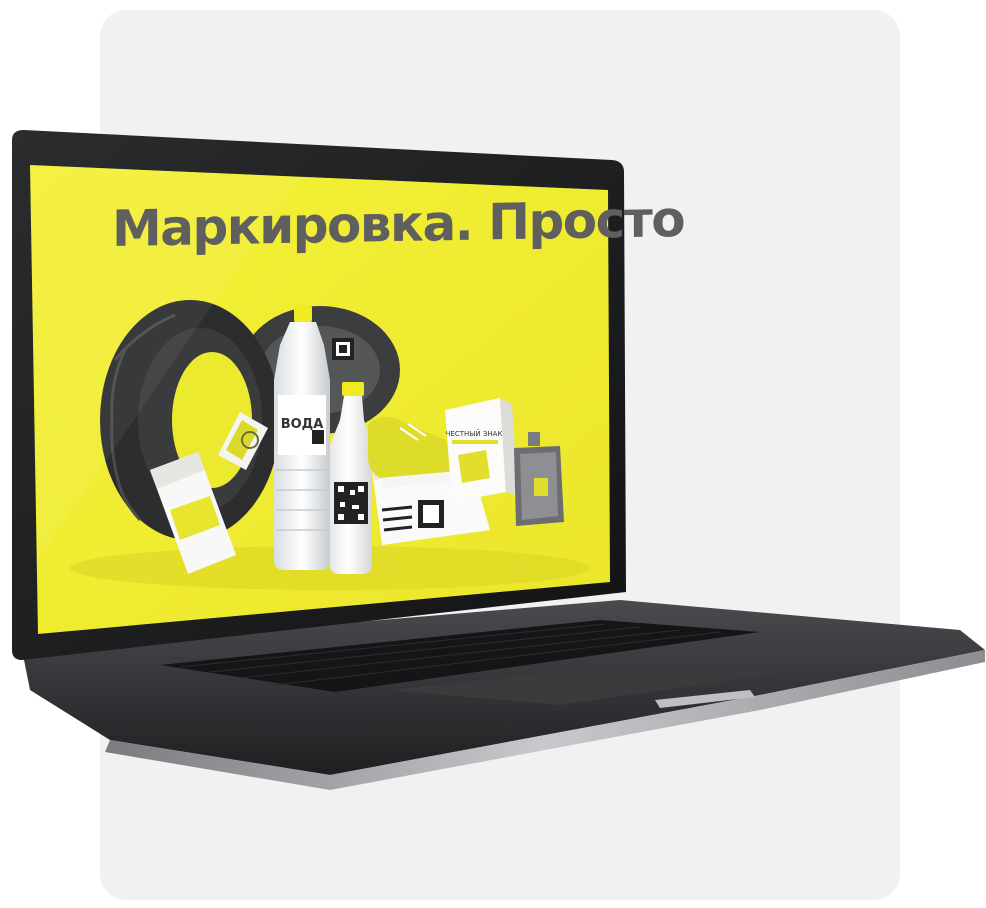  What do you see at coordinates (302, 437) in the screenshot?
I see `water-bottle-icon: ВОДА` at bounding box center [302, 437].